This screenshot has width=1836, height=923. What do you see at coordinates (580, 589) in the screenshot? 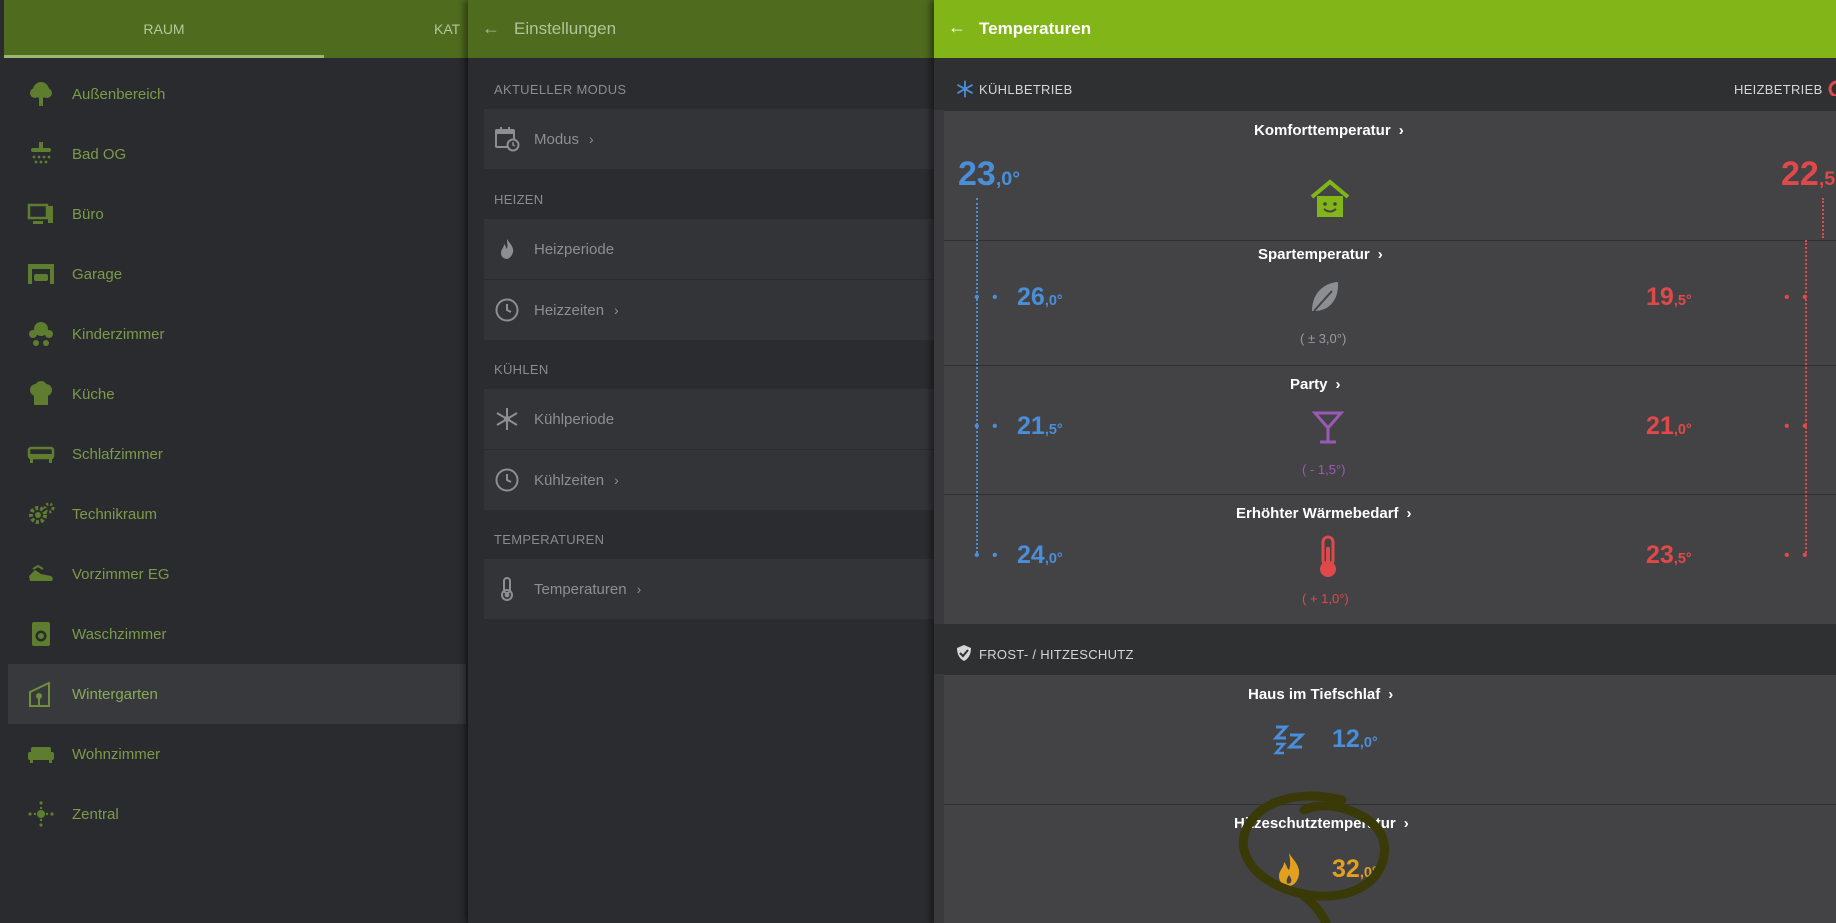
I see `row-label: Temperaturen` at bounding box center [580, 589].